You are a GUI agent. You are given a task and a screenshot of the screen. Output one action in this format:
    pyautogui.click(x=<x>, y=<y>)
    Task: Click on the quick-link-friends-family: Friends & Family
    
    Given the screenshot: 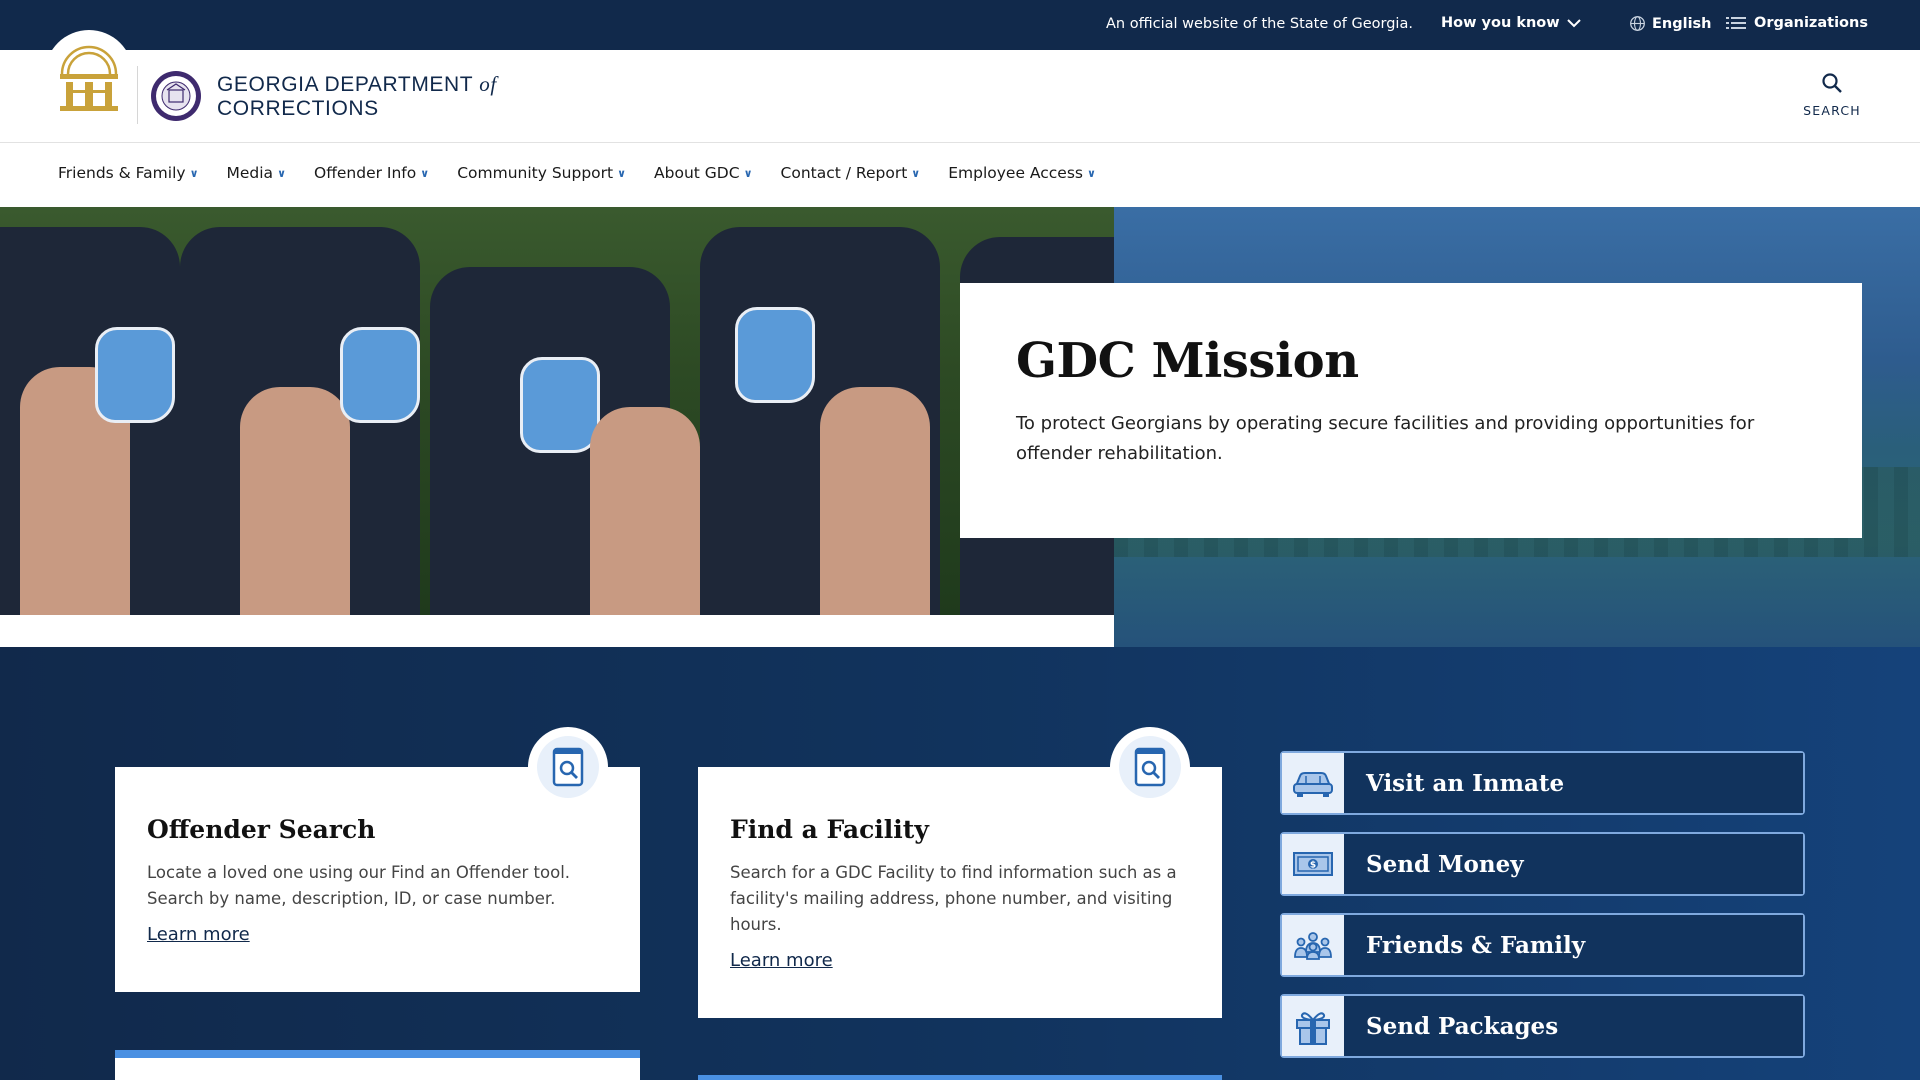 What is the action you would take?
    pyautogui.click(x=1542, y=945)
    